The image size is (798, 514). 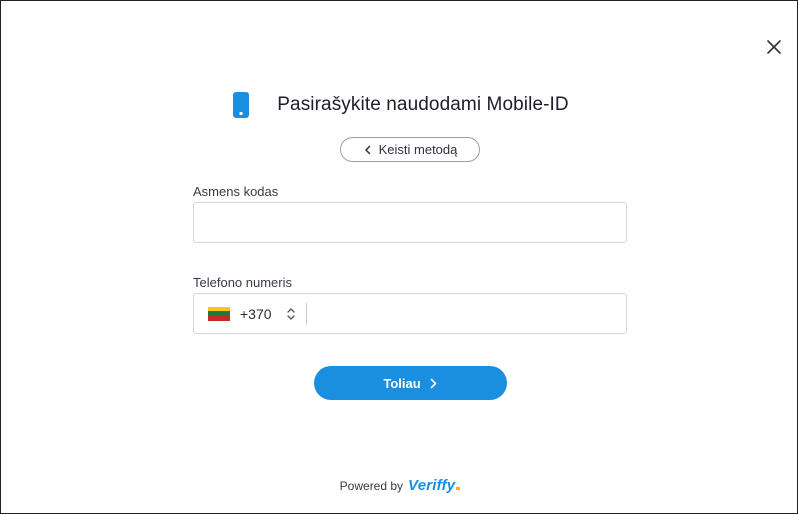 I want to click on dialog-header: Pasirašykite naudodami Mobile-ID, so click(x=399, y=105).